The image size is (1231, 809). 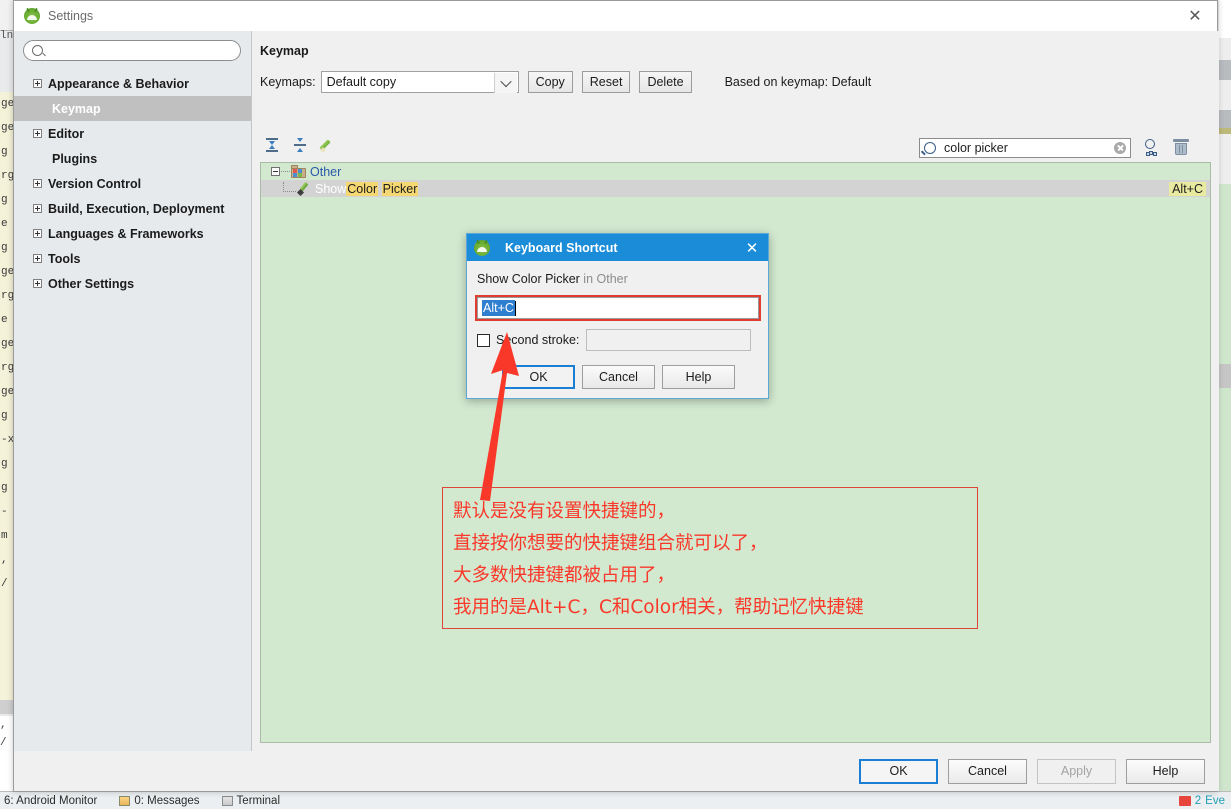 What do you see at coordinates (400, 188) in the screenshot?
I see `action-name-match-2: Picker` at bounding box center [400, 188].